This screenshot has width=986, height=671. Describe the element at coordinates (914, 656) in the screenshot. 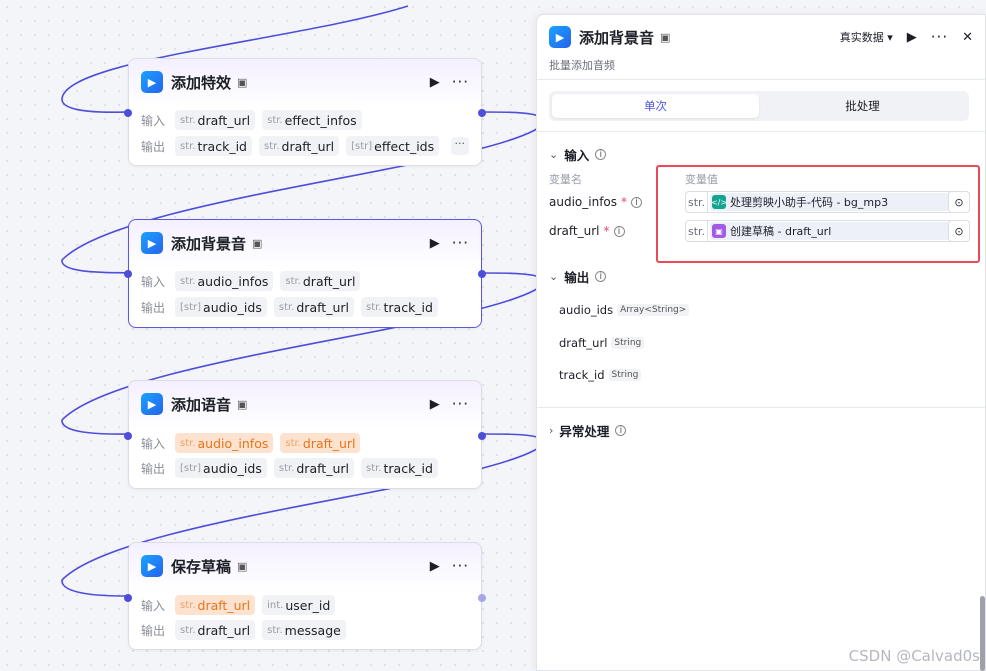

I see `watermark: CSDN @Calvad0s` at that location.